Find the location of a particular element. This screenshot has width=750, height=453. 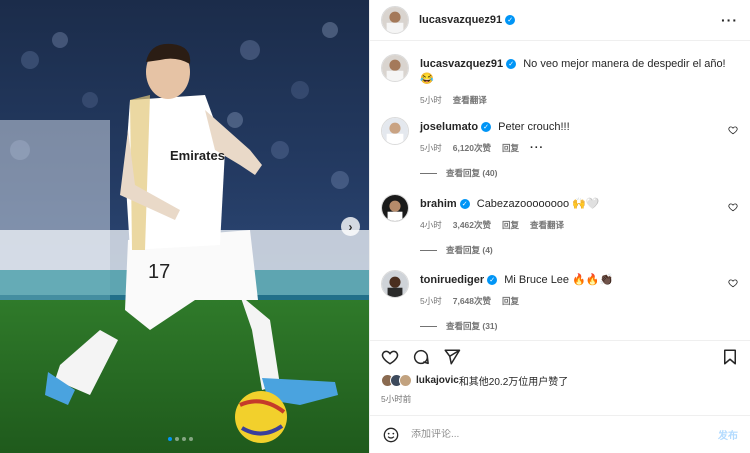

comment-likes: 3,462次赞 is located at coordinates (472, 225).